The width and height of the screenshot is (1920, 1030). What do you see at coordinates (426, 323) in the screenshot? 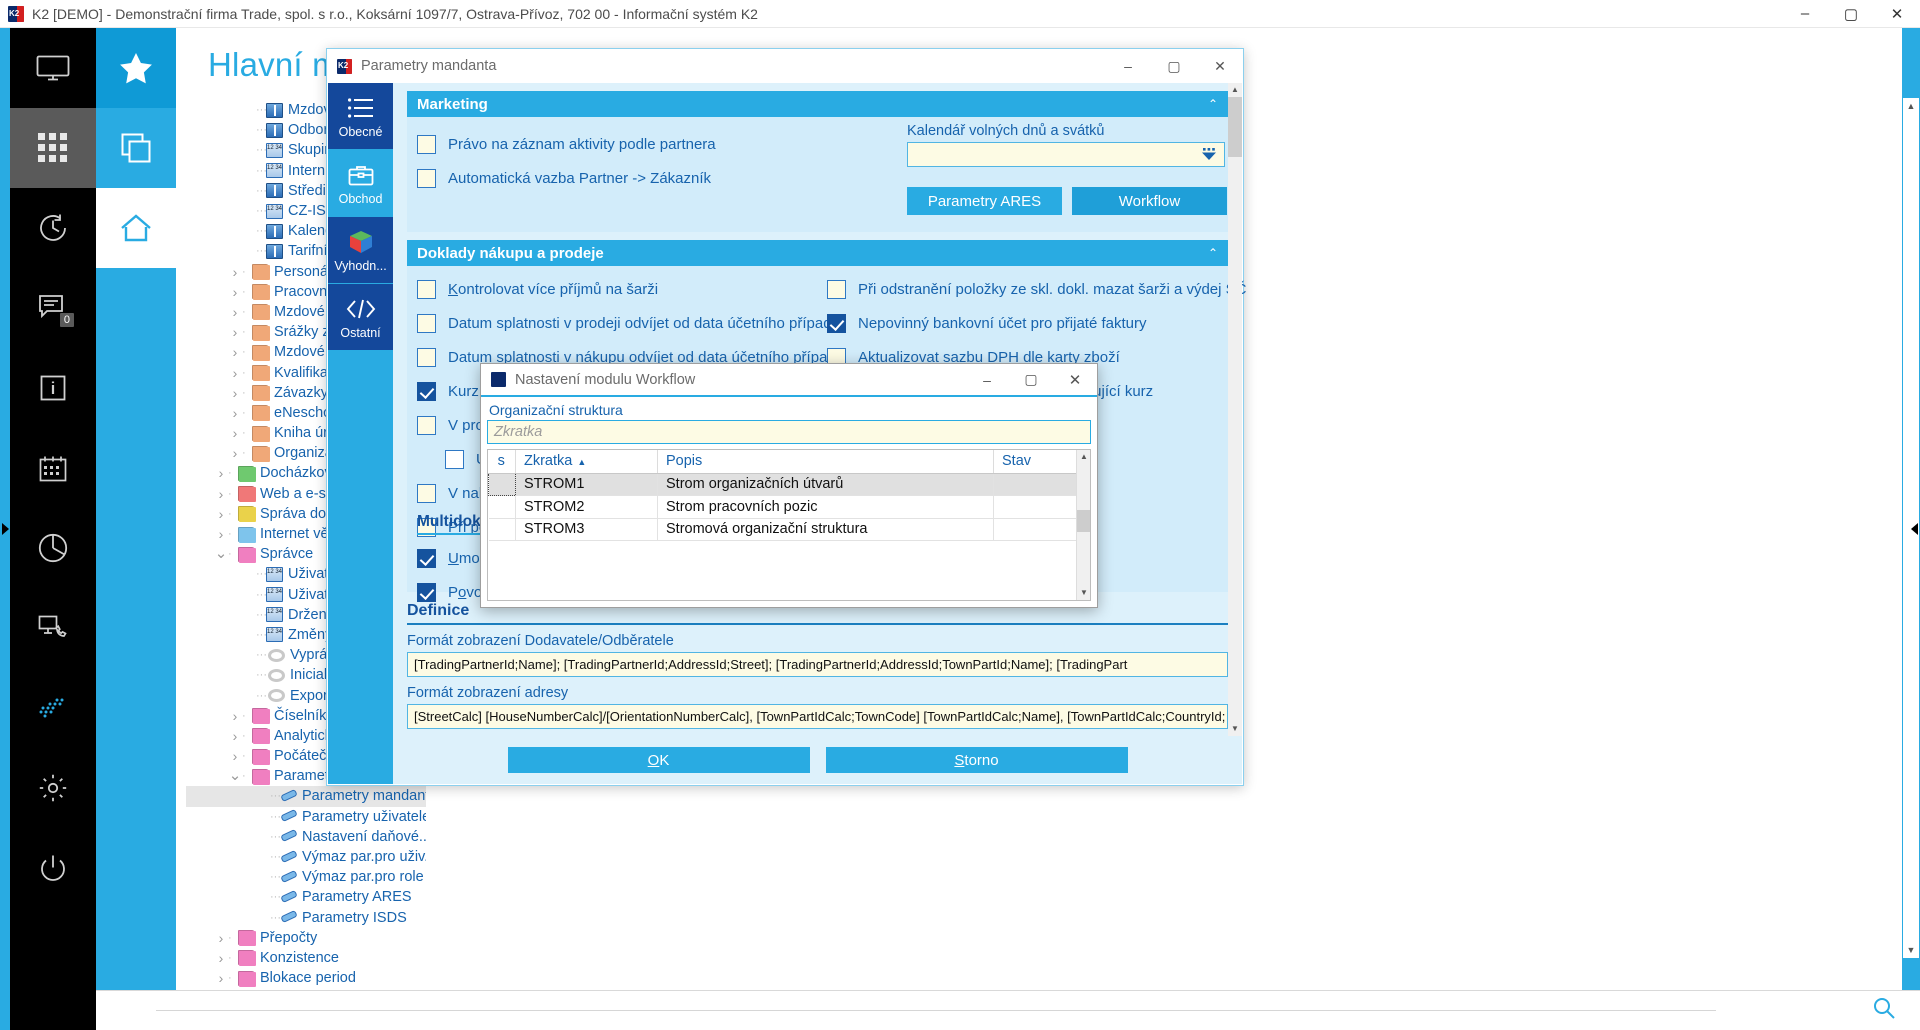
I see `checkbox-datum-splatnosti-prodej` at bounding box center [426, 323].